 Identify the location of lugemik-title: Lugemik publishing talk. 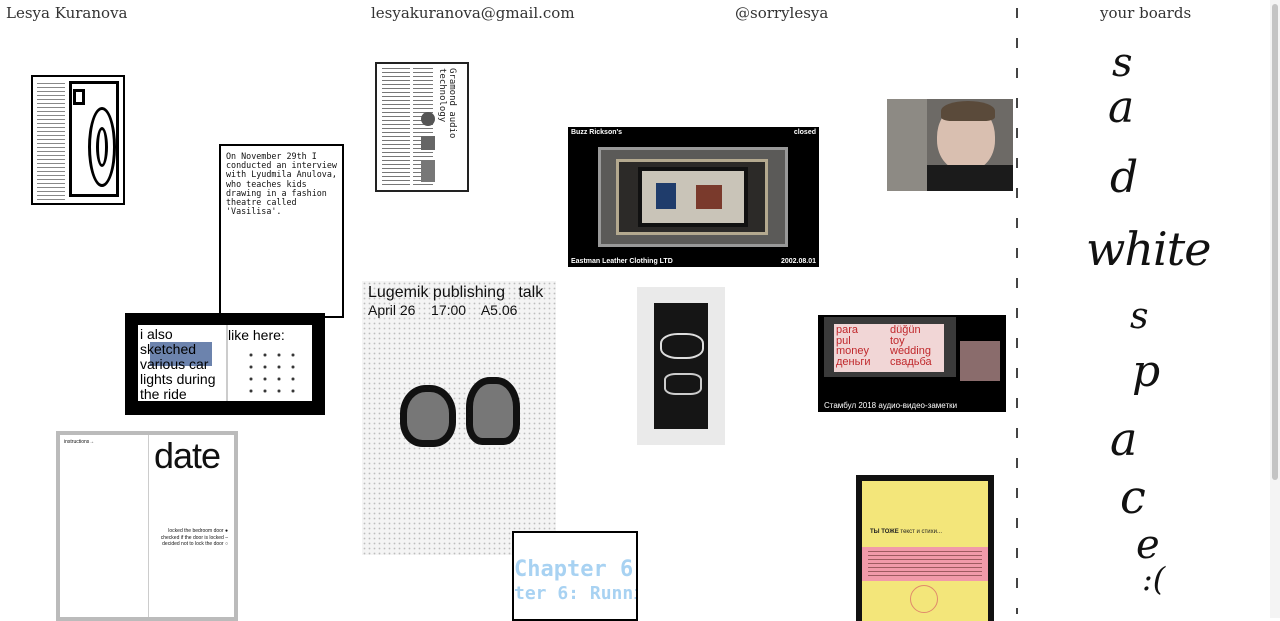
(456, 292).